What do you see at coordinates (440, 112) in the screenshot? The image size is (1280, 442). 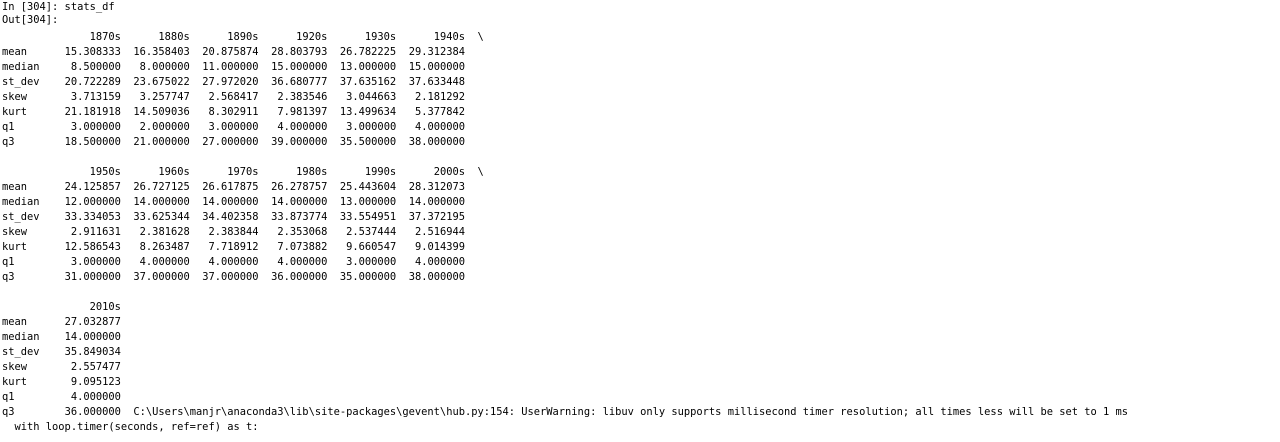 I see `table-cell: 5.377842` at bounding box center [440, 112].